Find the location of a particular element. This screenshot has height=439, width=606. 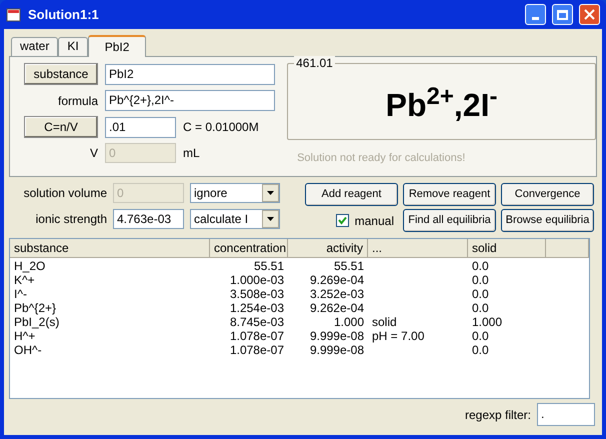

table-cell-text: 8.745e-03 is located at coordinates (256, 322).